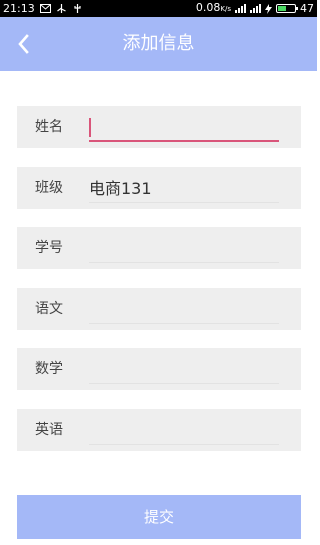  Describe the element at coordinates (307, 8) in the screenshot. I see `battery-percent: 47` at that location.